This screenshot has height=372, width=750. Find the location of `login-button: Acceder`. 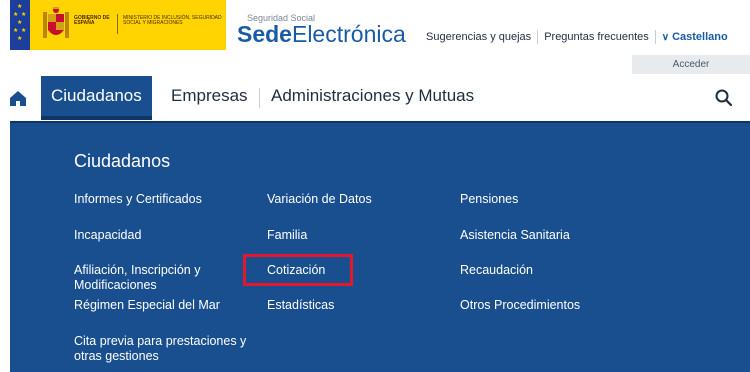

login-button: Acceder is located at coordinates (691, 64).